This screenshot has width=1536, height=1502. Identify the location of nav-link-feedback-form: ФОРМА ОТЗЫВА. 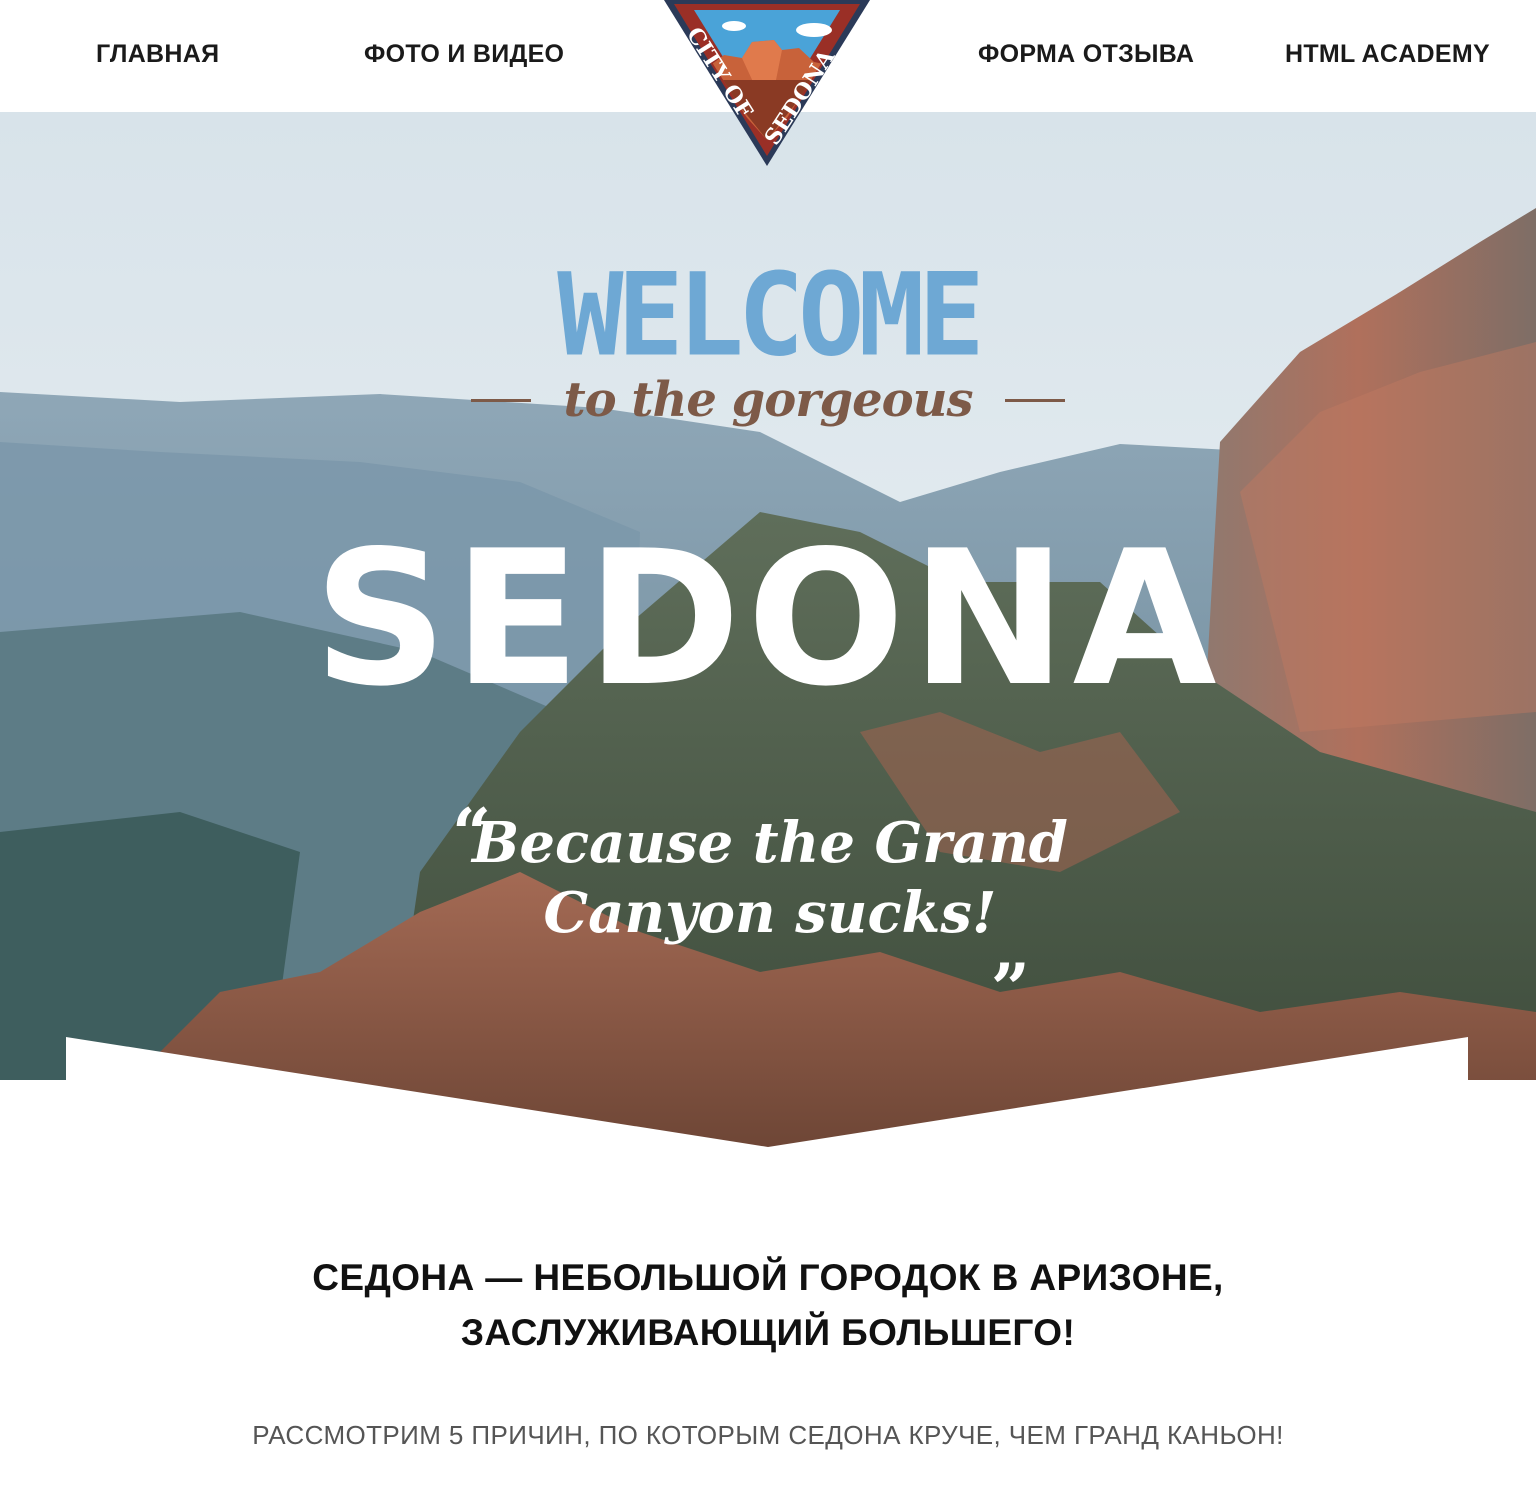
(1086, 54).